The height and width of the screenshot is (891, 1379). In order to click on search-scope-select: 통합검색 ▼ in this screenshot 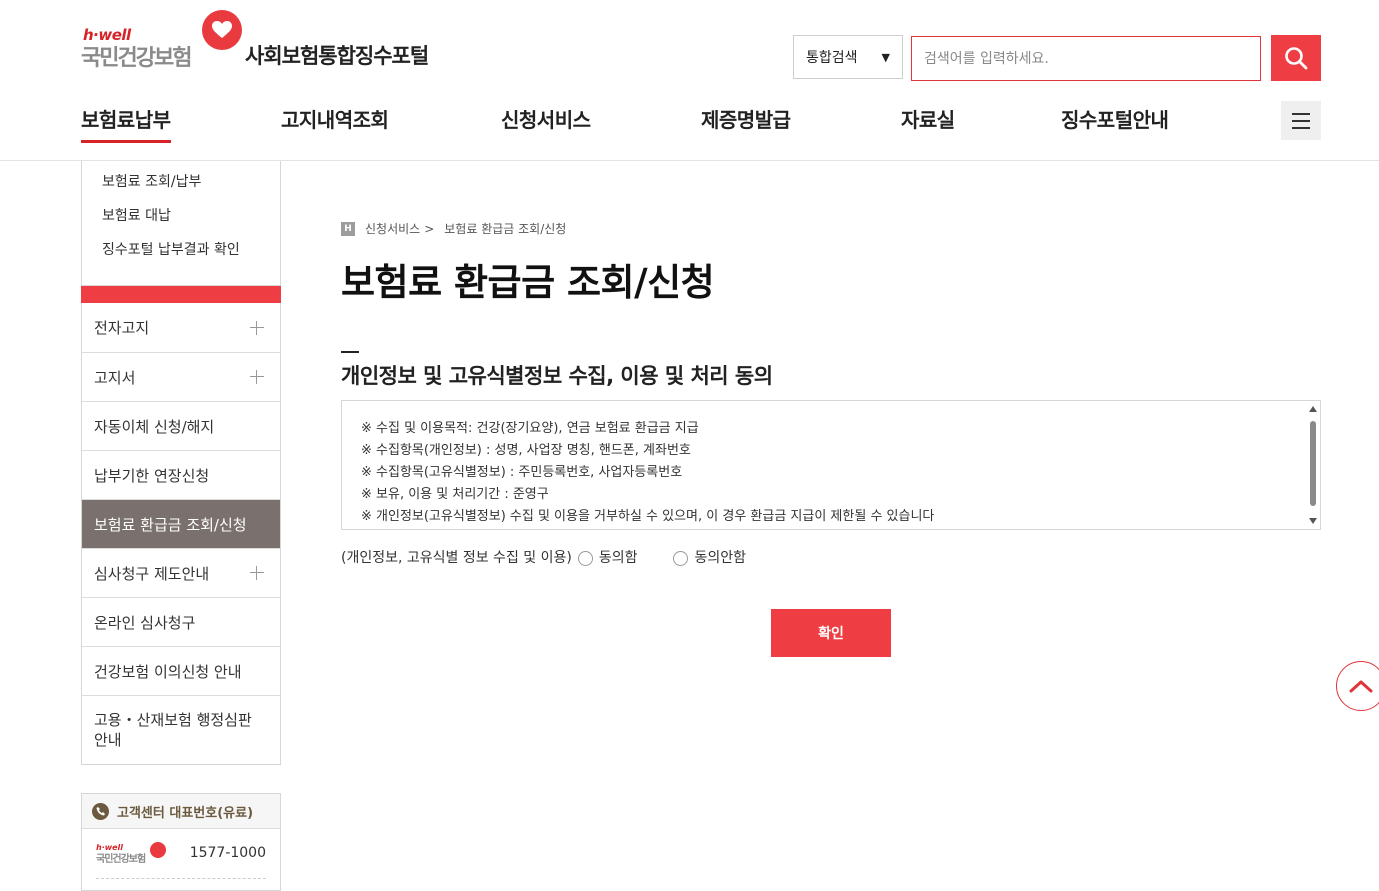, I will do `click(848, 57)`.